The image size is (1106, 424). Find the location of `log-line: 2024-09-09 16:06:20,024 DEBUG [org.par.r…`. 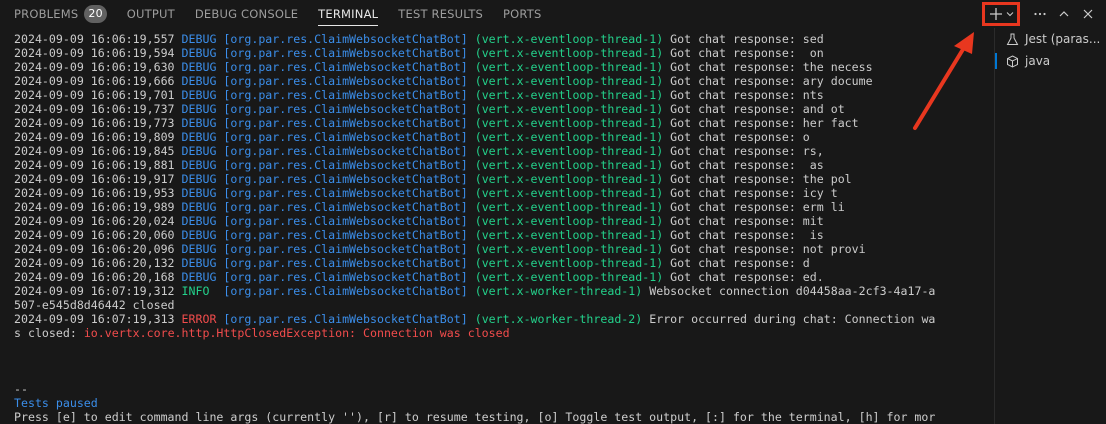

log-line: 2024-09-09 16:06:20,024 DEBUG [org.par.r… is located at coordinates (494, 221).